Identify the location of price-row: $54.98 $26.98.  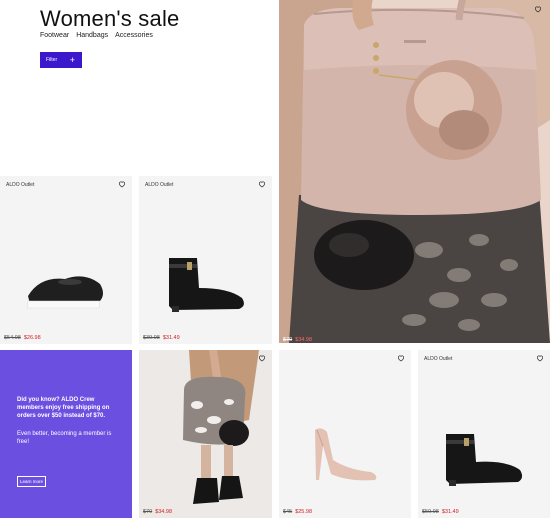
(22, 338).